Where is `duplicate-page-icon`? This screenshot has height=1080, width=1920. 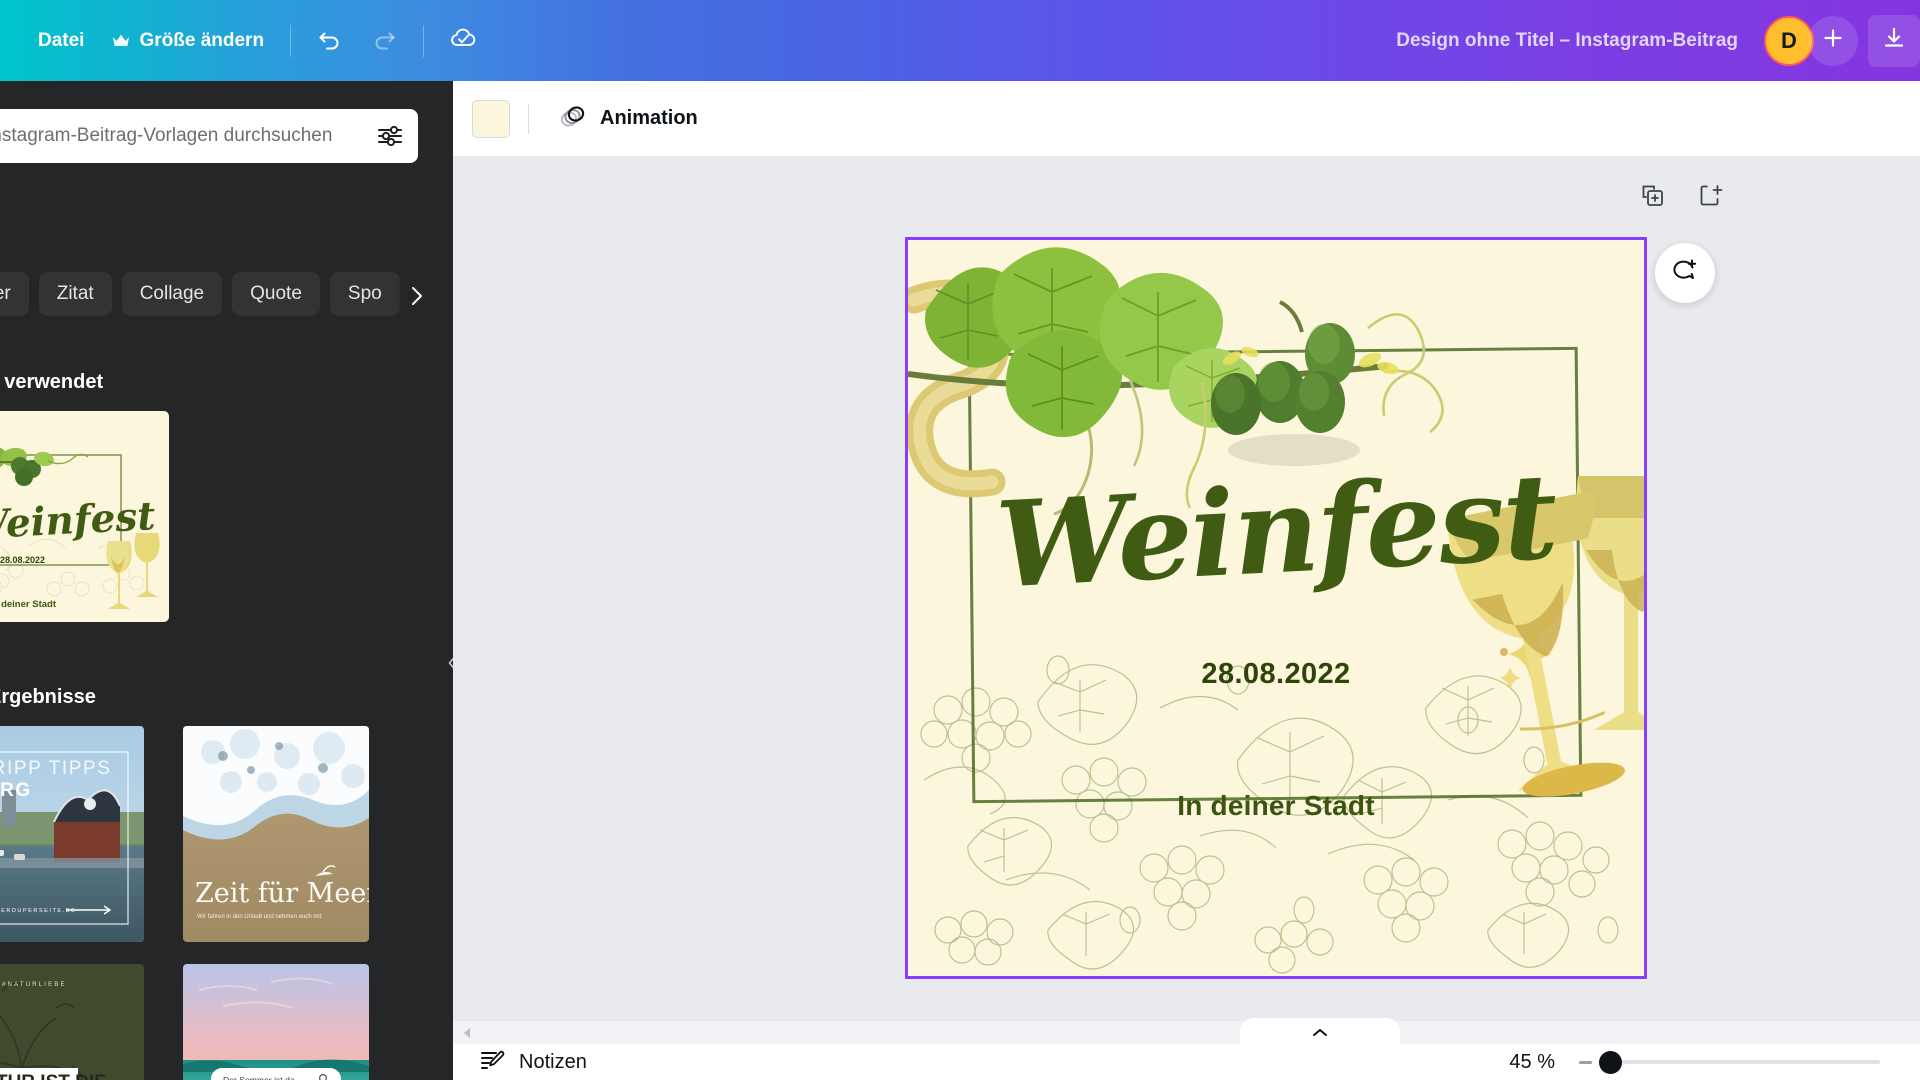 duplicate-page-icon is located at coordinates (1653, 198).